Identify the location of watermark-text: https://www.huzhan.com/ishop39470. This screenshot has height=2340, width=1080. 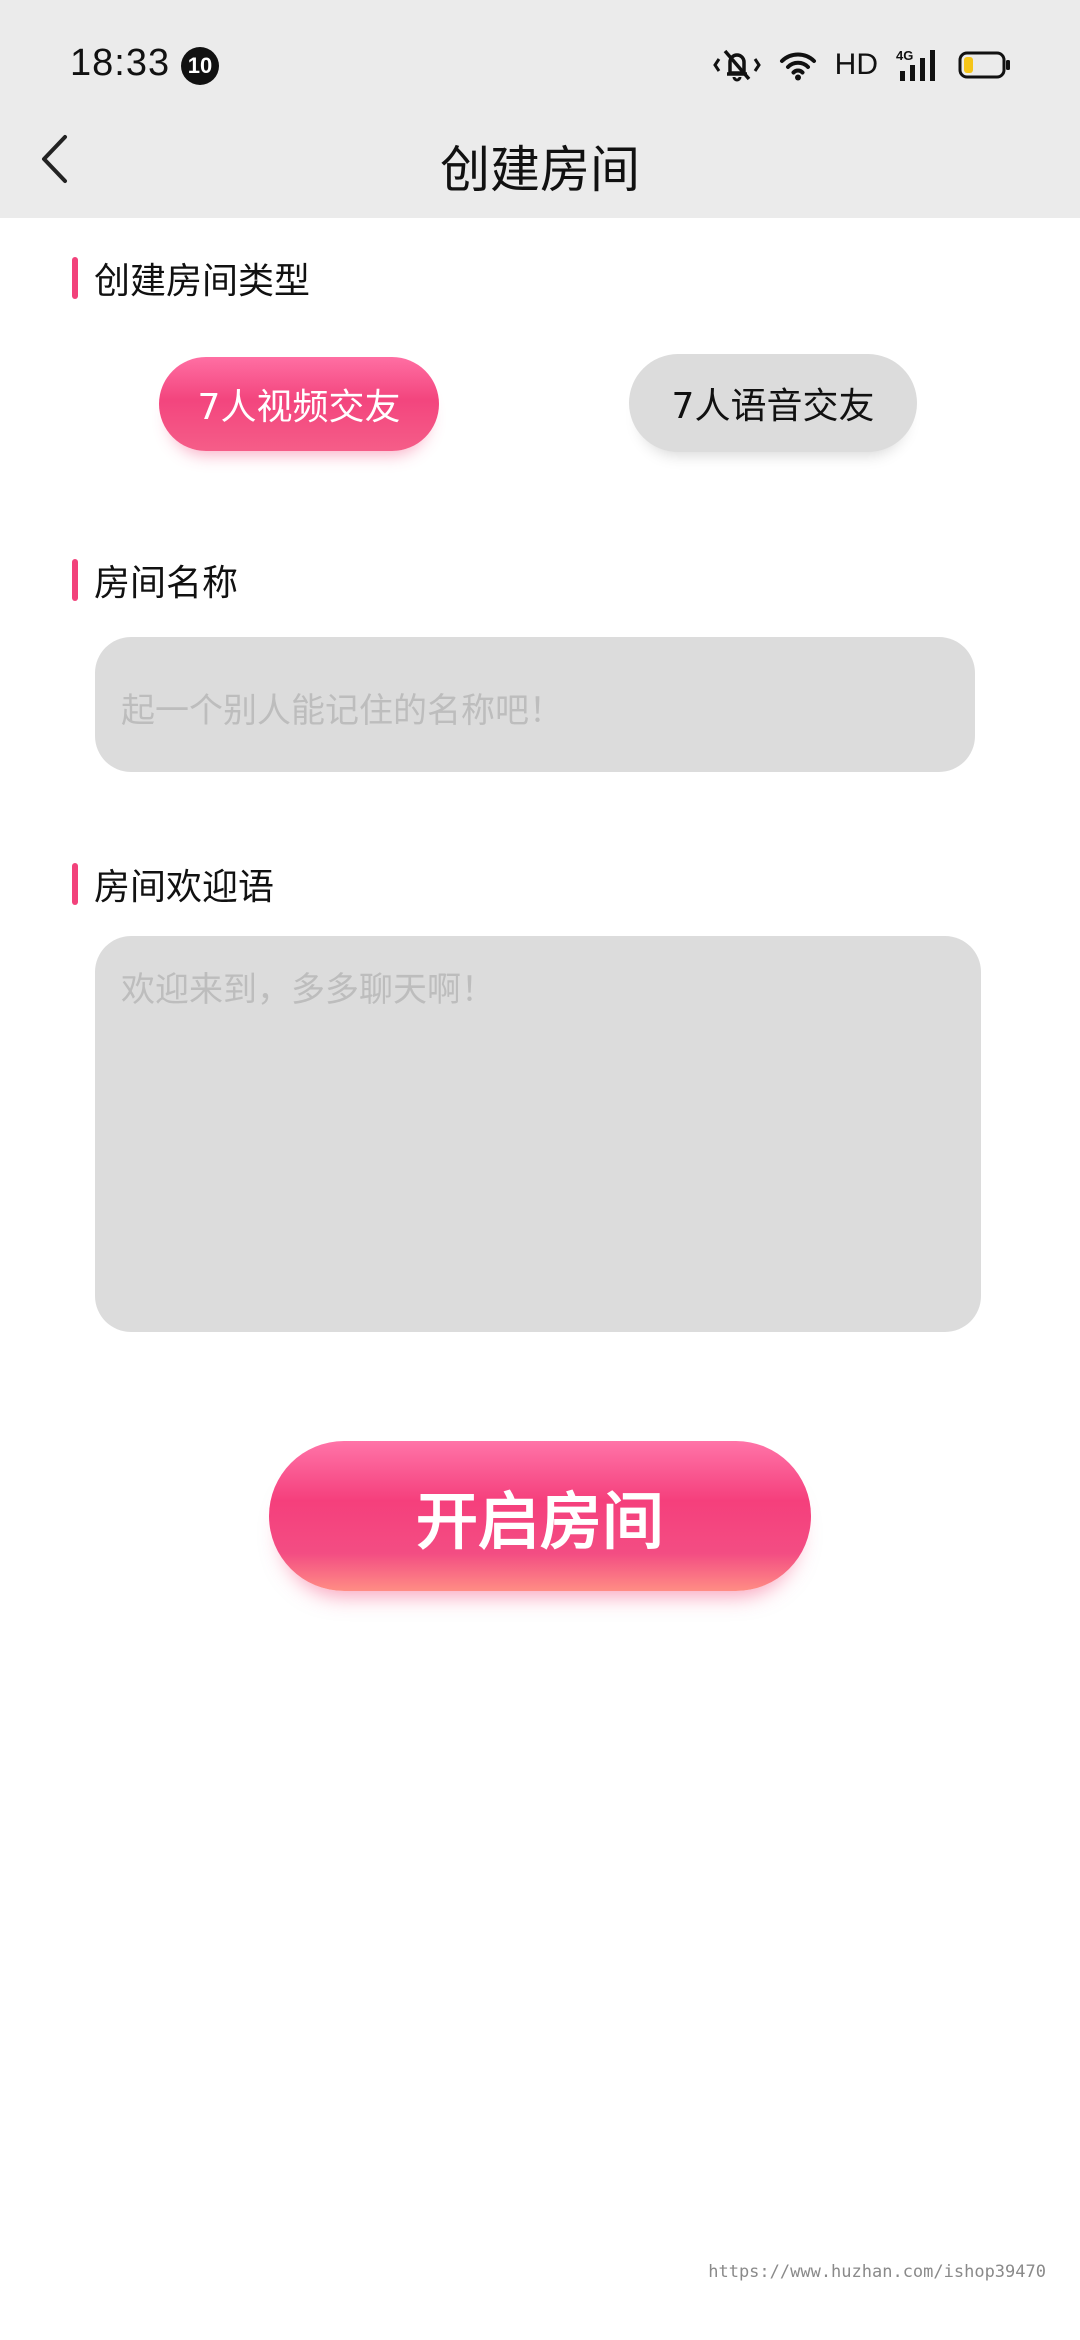
(877, 2272).